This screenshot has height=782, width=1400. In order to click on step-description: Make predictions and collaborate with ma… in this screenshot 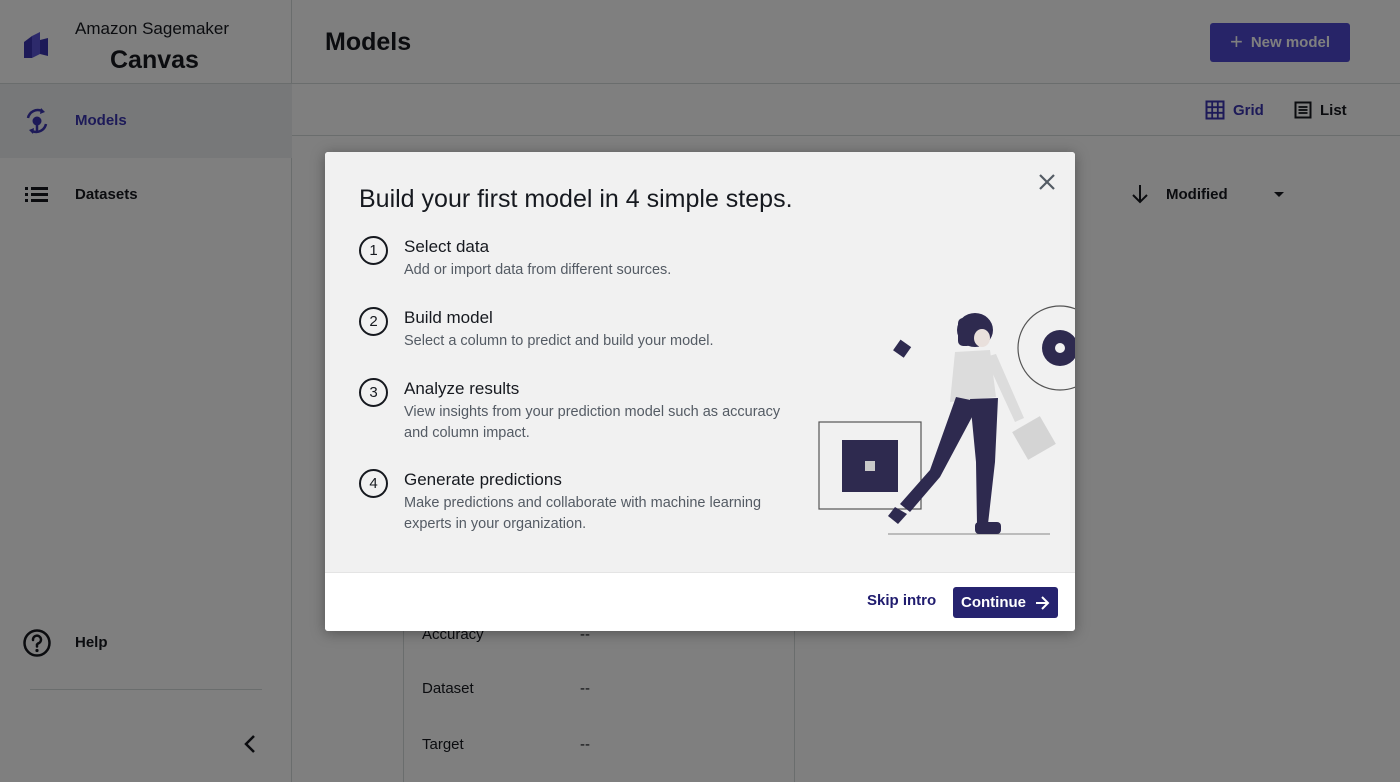, I will do `click(583, 513)`.